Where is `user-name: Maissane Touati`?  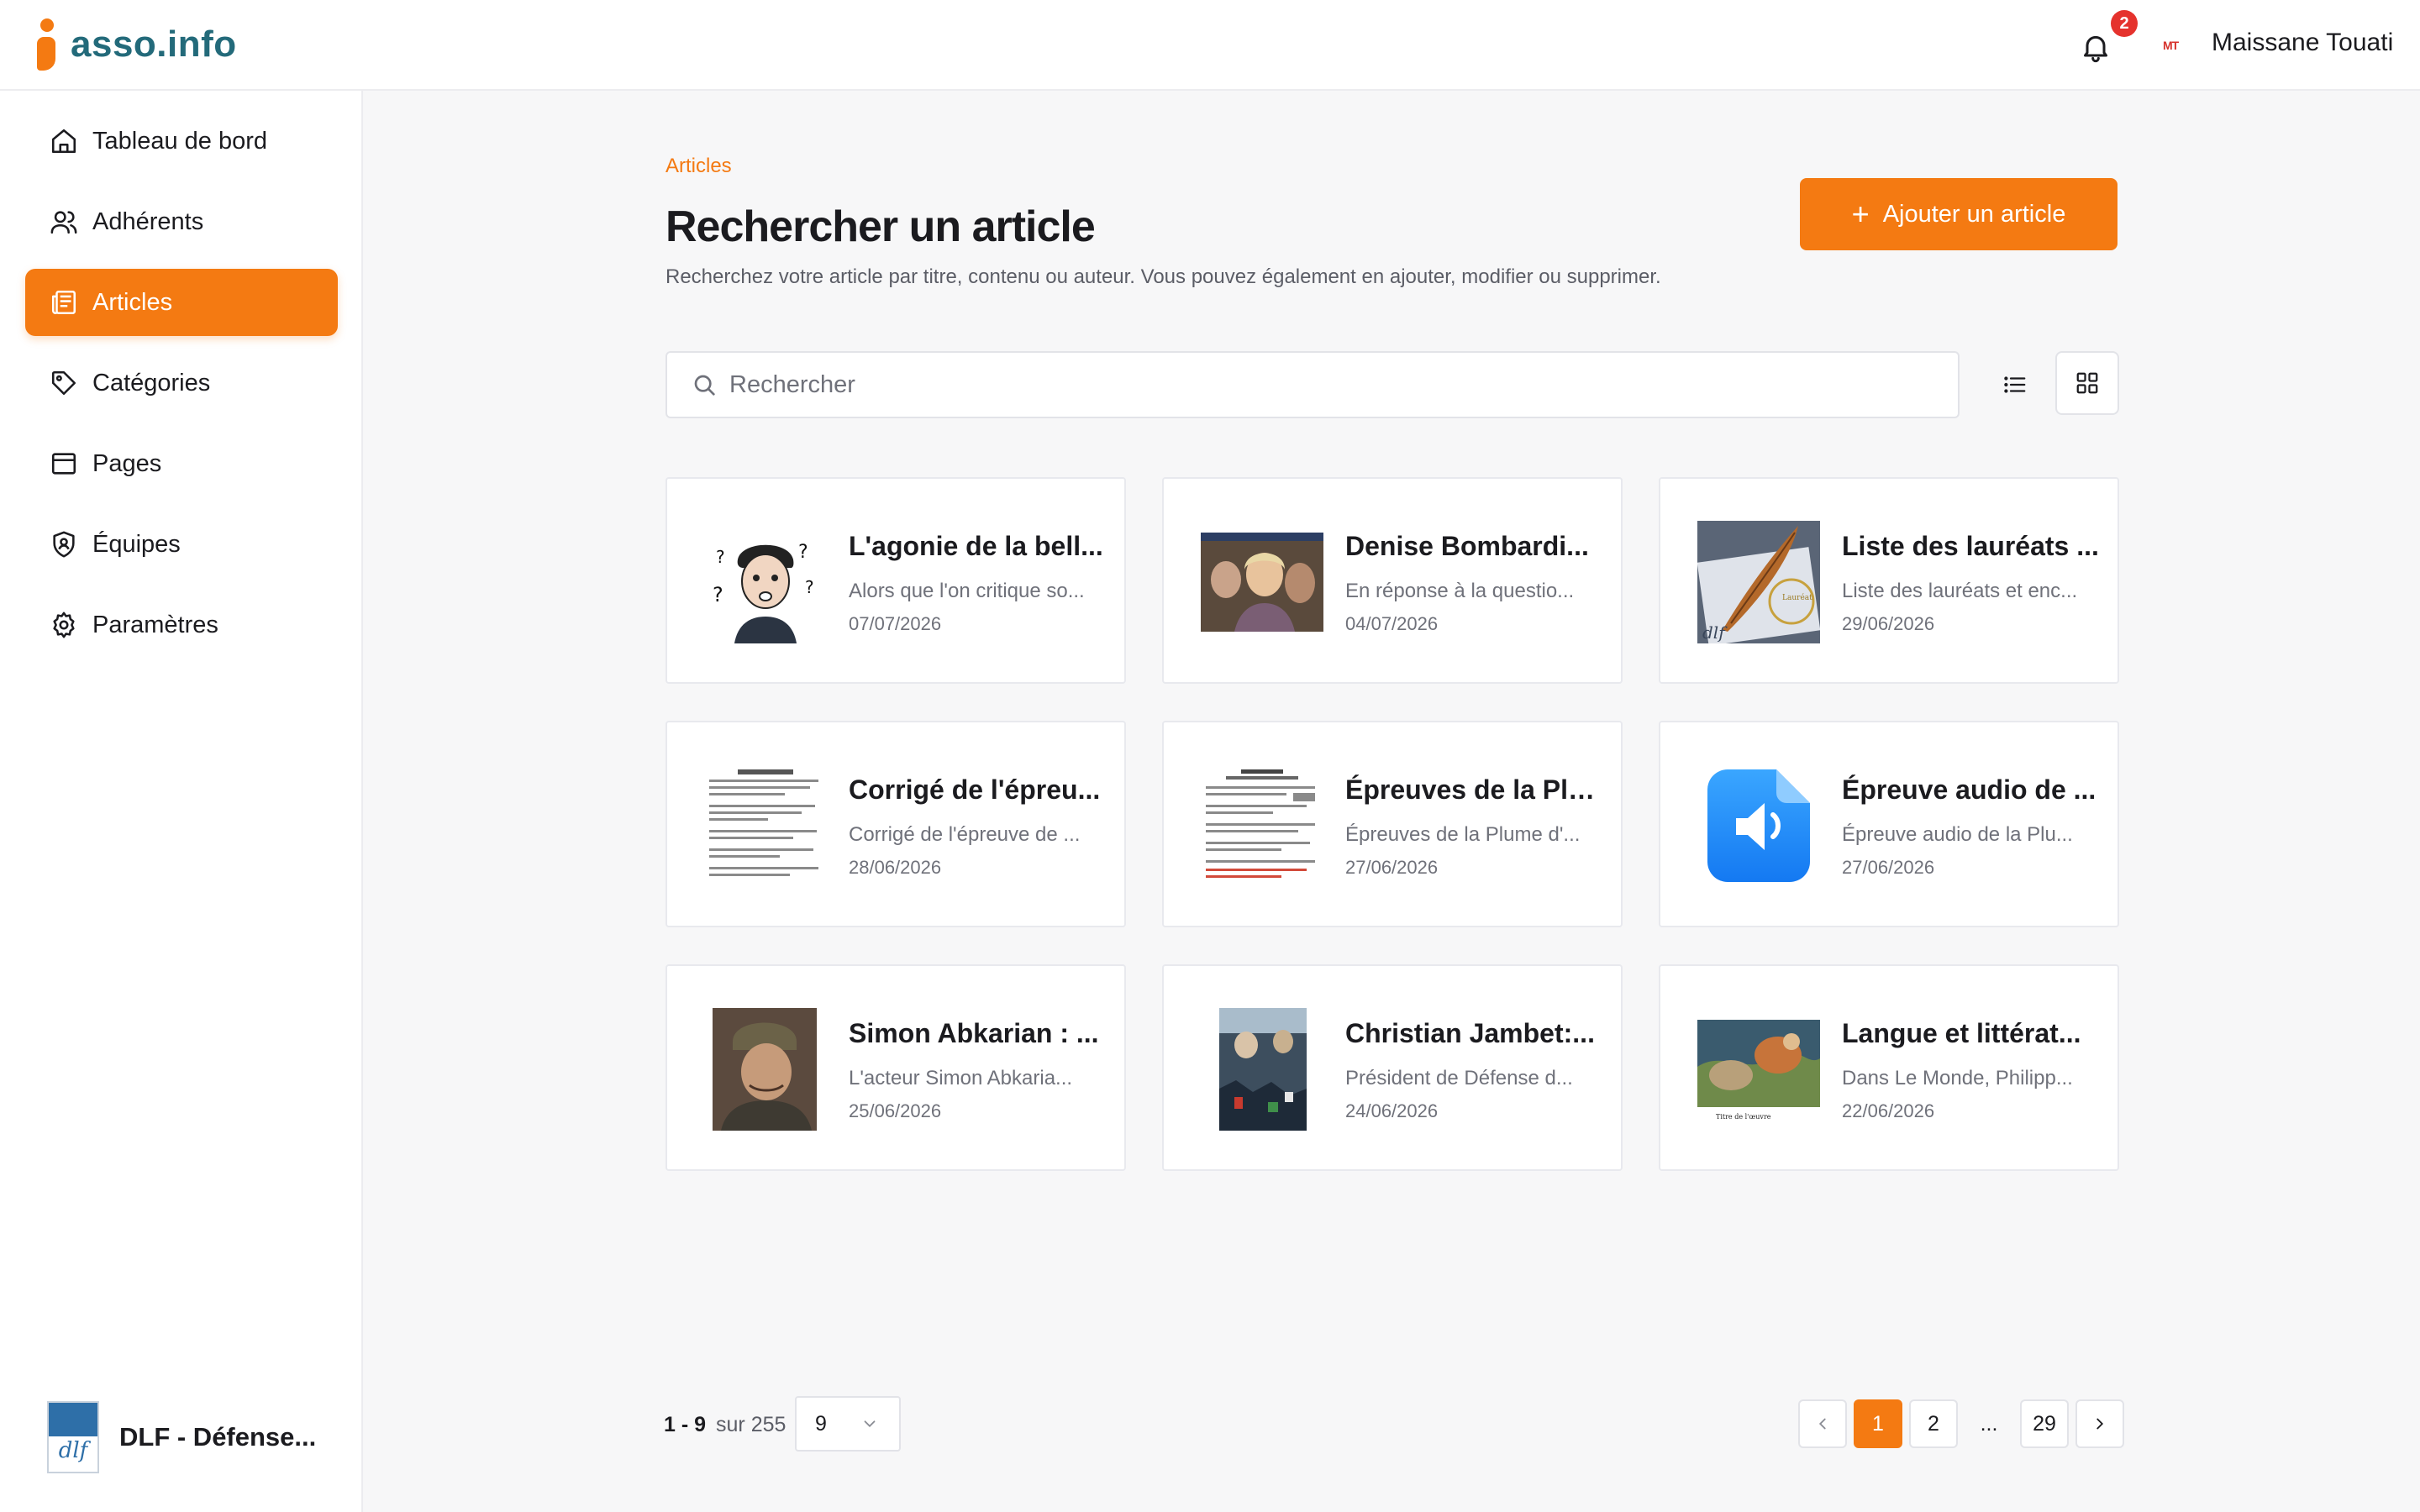 user-name: Maissane Touati is located at coordinates (2302, 43).